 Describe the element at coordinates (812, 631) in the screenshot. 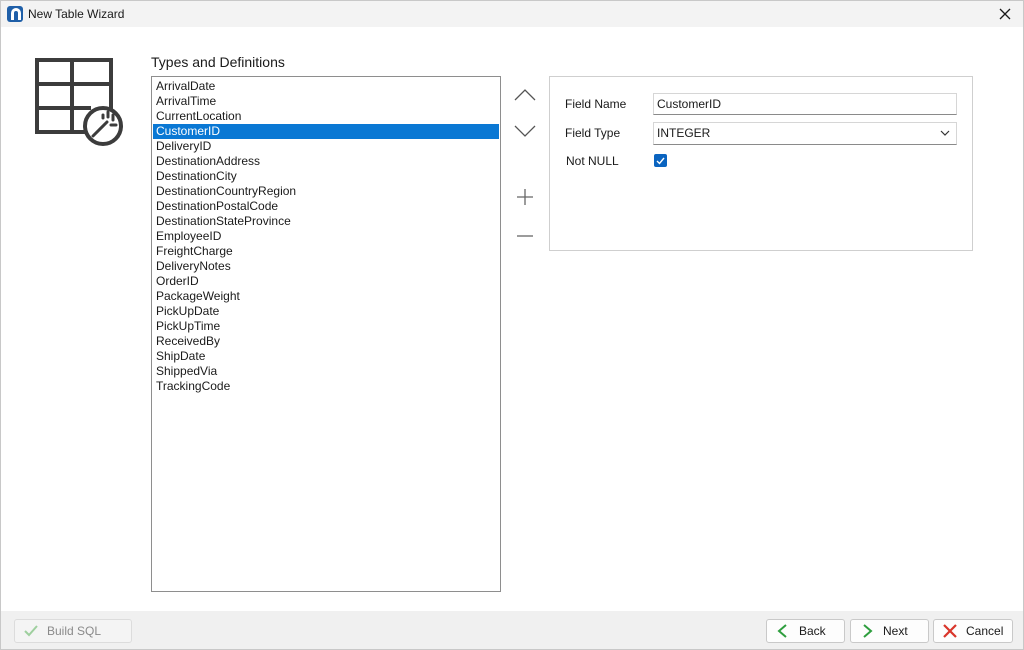

I see `back-label: Back` at that location.